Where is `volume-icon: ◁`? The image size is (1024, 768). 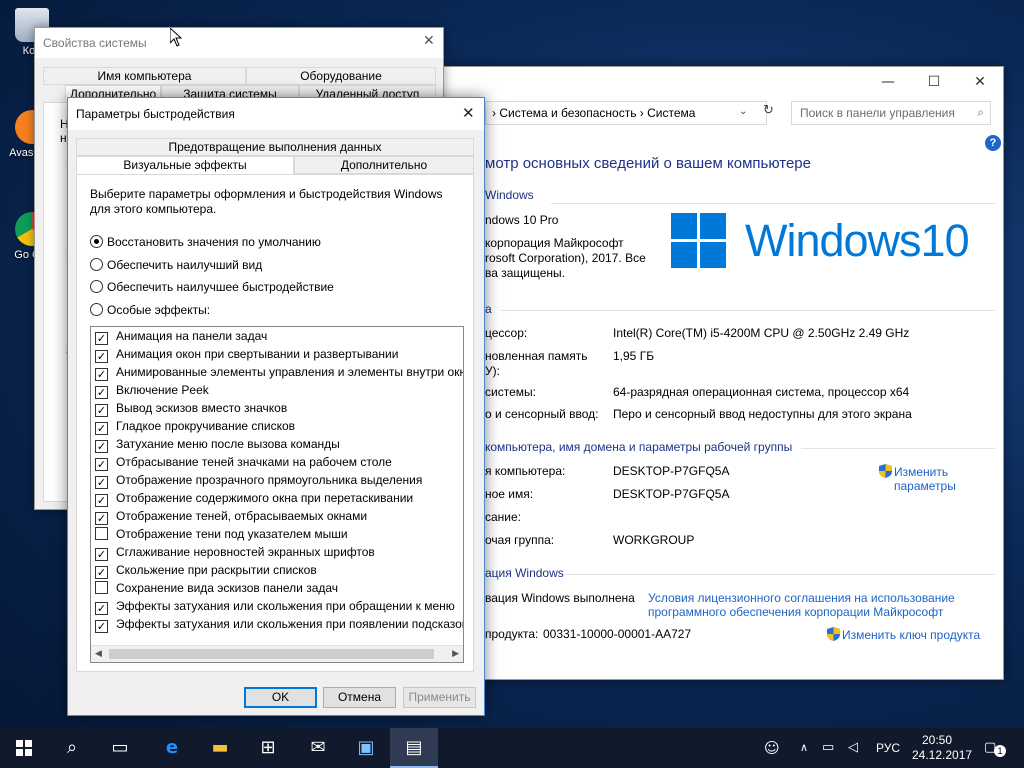
volume-icon: ◁ is located at coordinates (853, 748).